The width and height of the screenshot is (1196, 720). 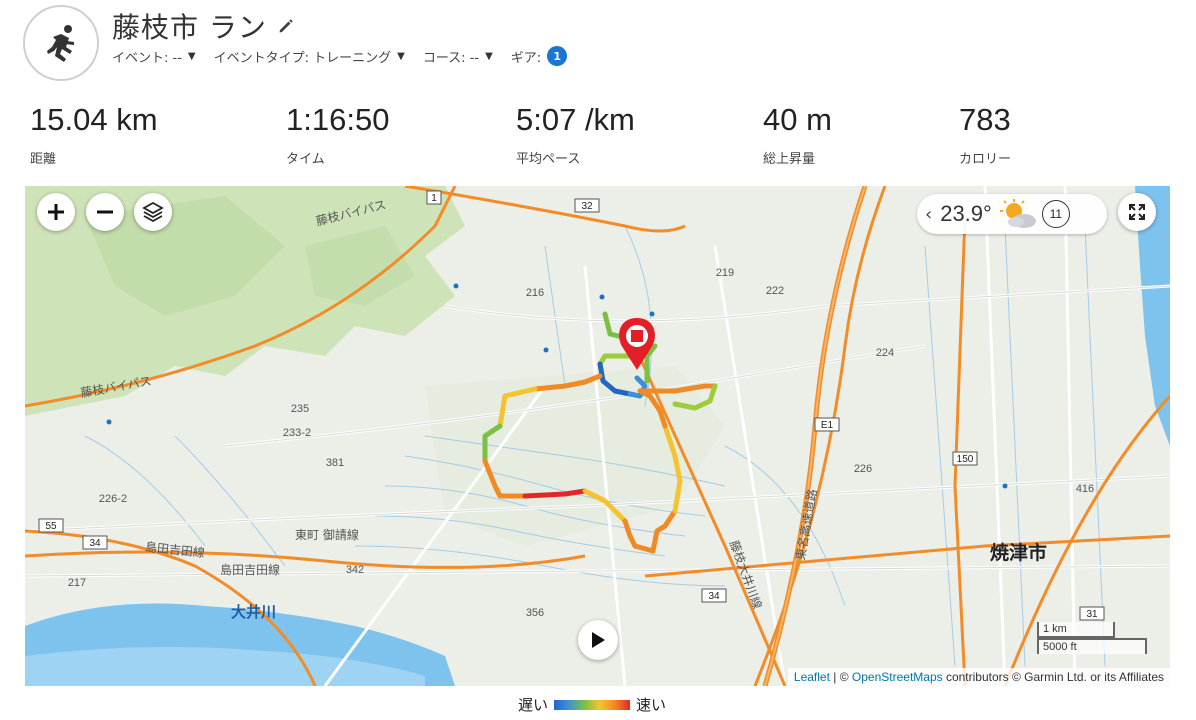 What do you see at coordinates (725, 273) in the screenshot?
I see `road-219-label: 219` at bounding box center [725, 273].